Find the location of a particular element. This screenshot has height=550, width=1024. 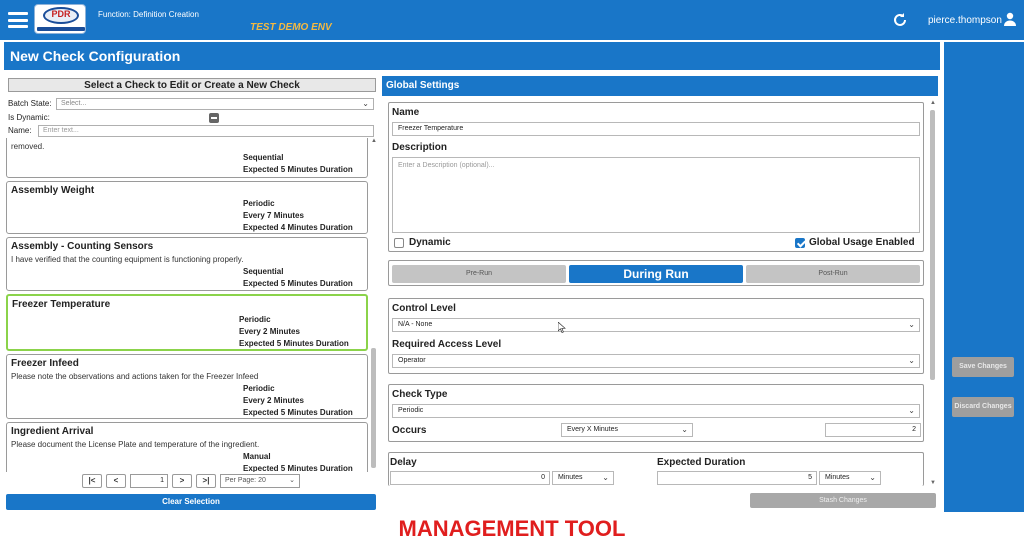

page-title-bar: New Check Configuration is located at coordinates (472, 56).